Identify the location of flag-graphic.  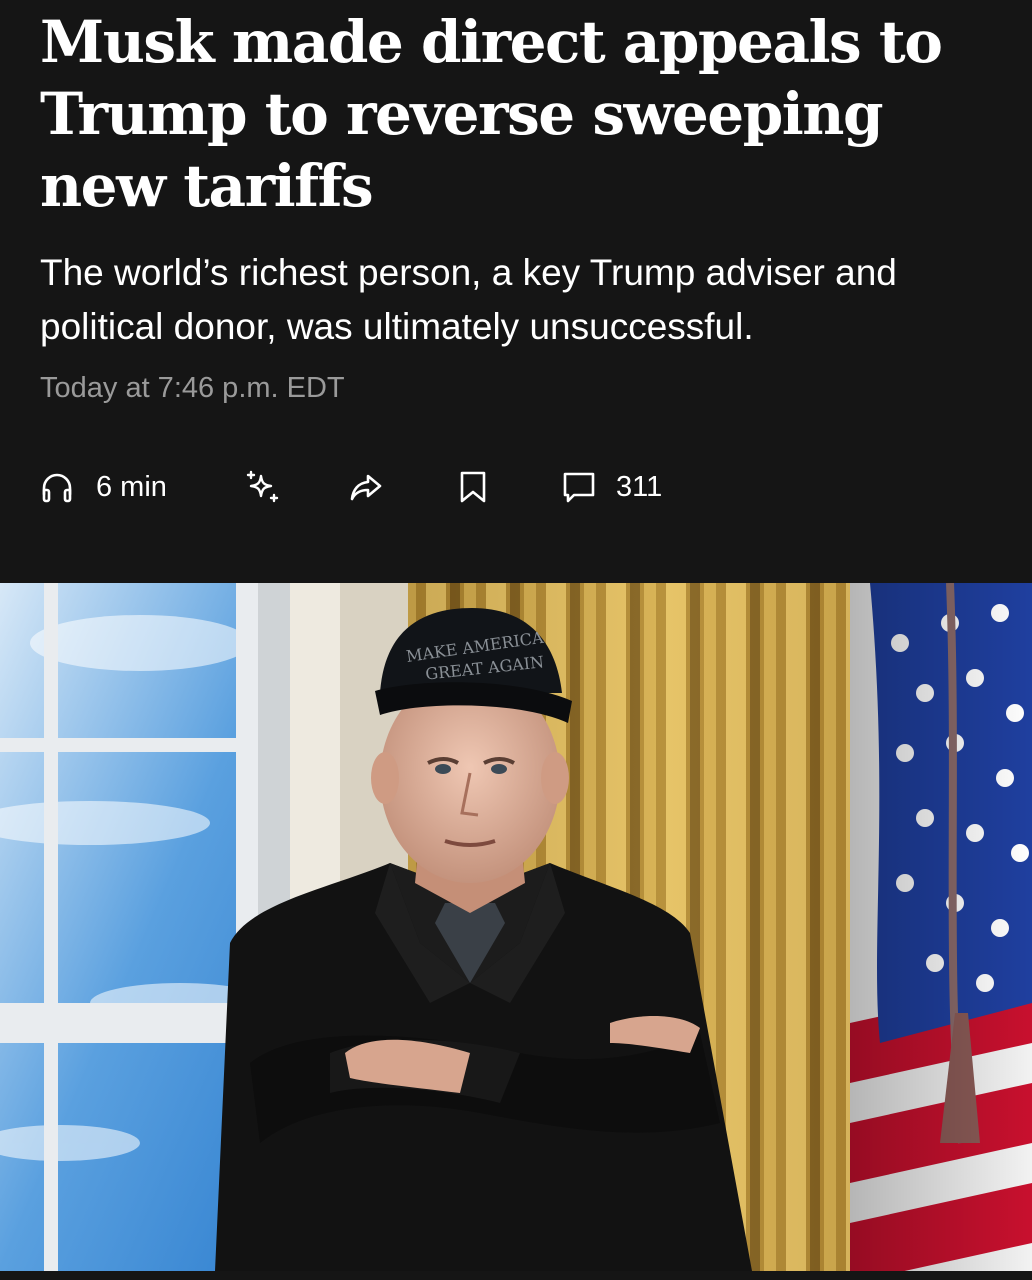
(941, 927).